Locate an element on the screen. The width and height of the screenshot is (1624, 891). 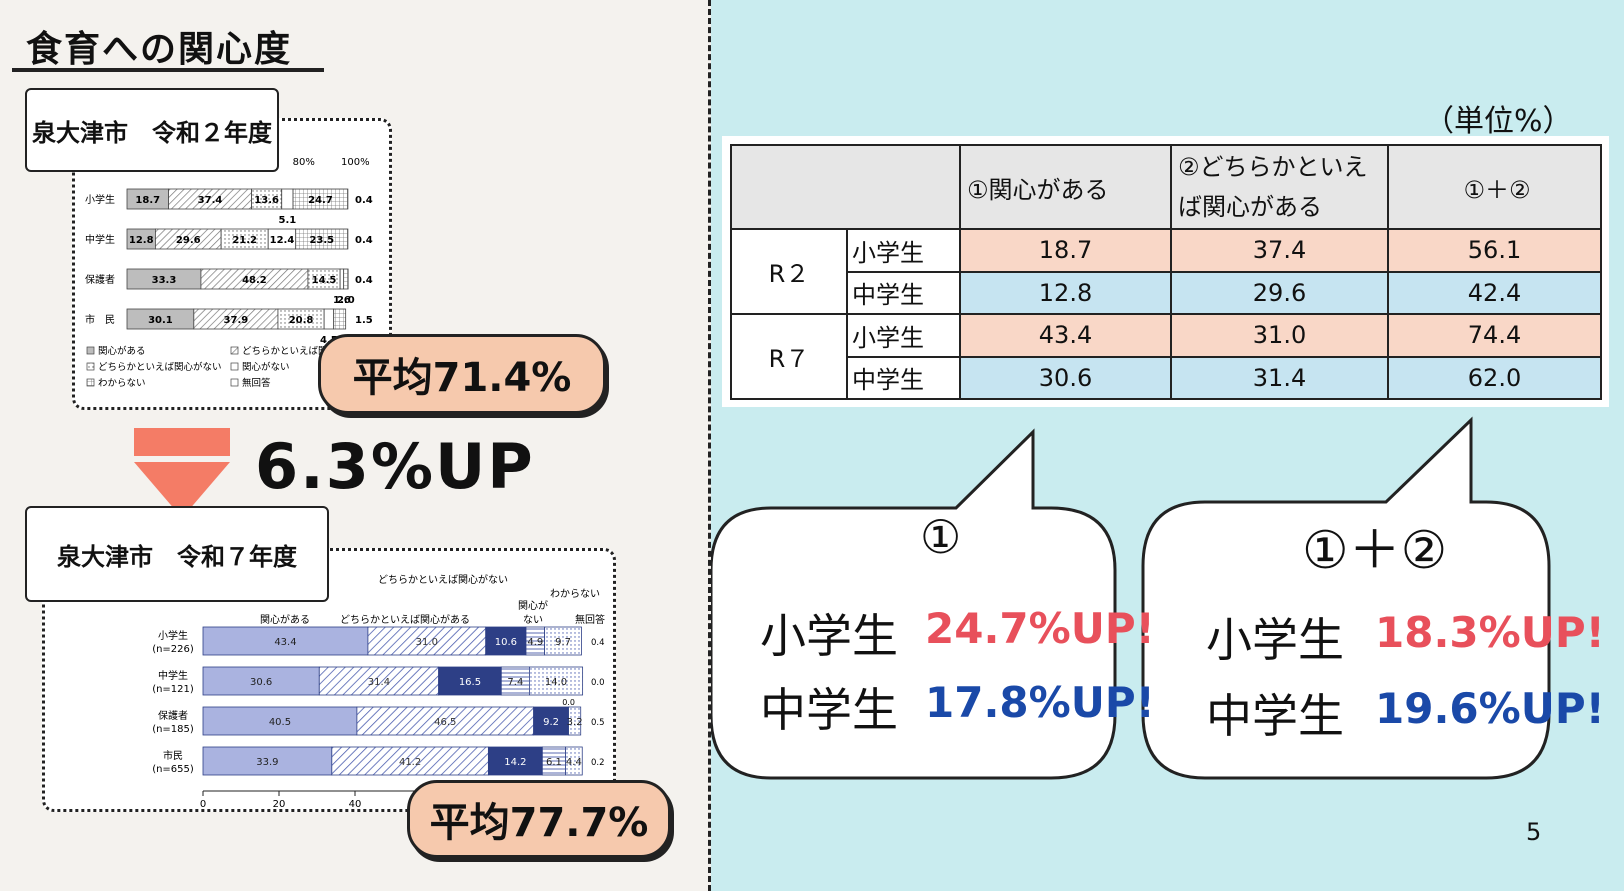
unit-label: （単位%） is located at coordinates (1498, 121).